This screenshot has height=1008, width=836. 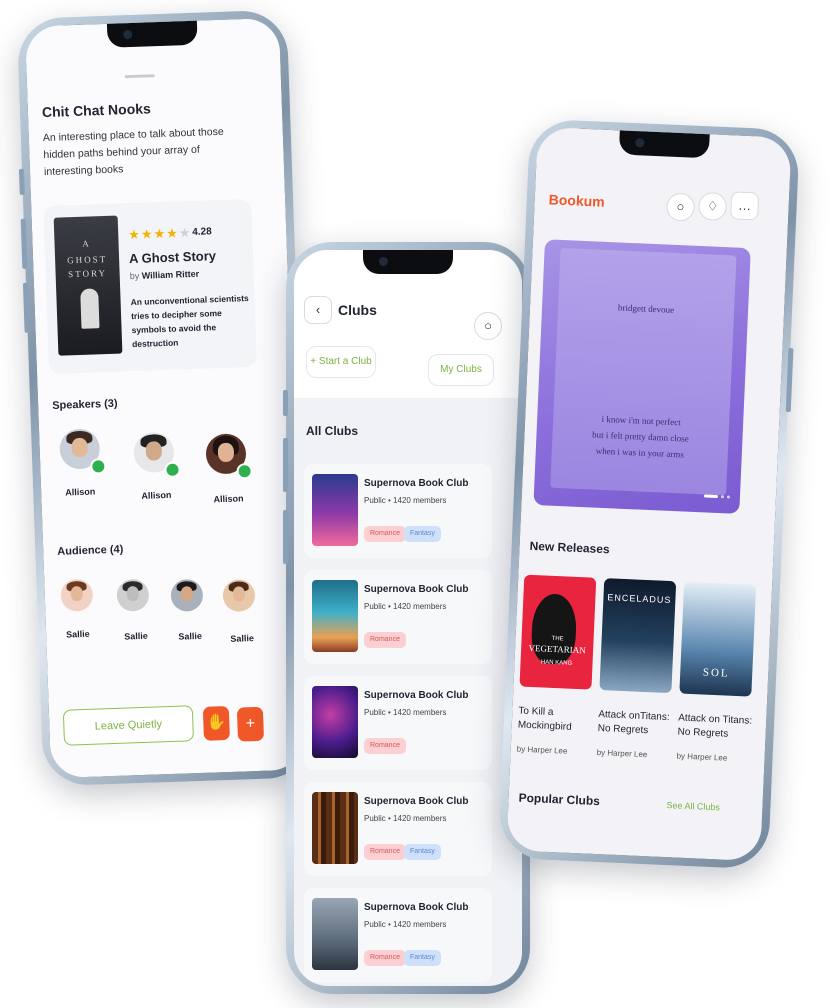 What do you see at coordinates (285, 465) in the screenshot?
I see `volume-up-button` at bounding box center [285, 465].